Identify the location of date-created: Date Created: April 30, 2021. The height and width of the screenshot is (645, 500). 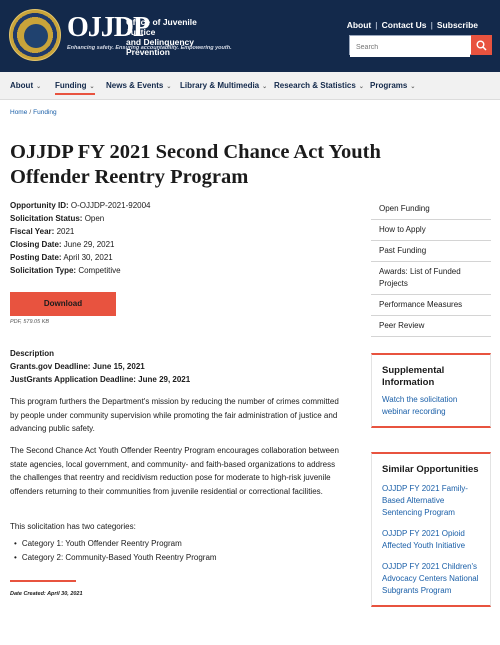
(46, 594).